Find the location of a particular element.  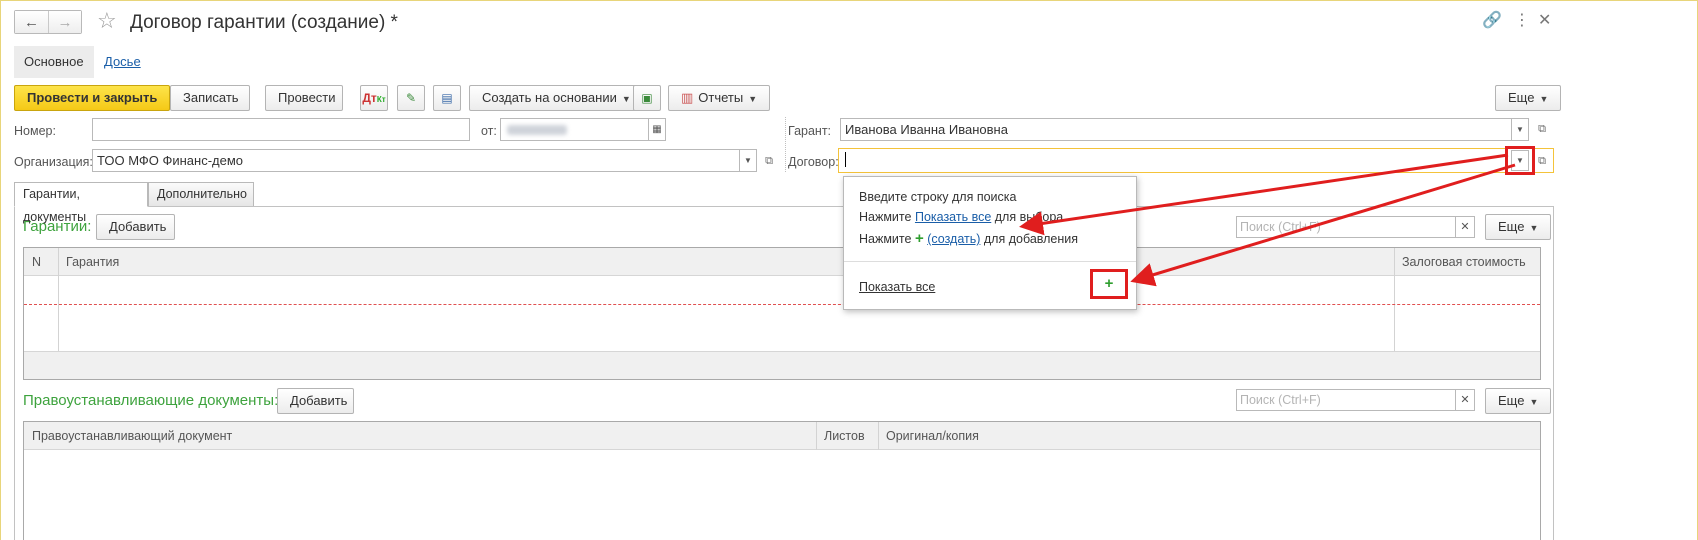

divider is located at coordinates (785, 144).